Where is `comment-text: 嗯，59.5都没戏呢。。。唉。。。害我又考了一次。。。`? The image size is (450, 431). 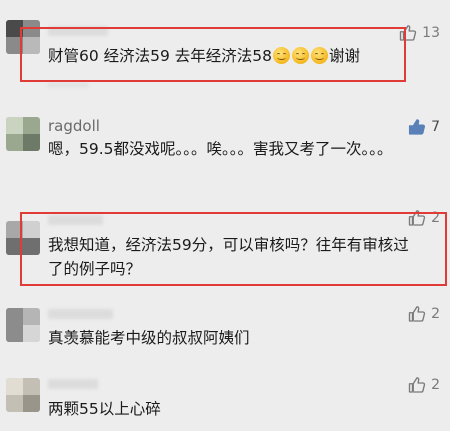 comment-text: 嗯，59.5都没戏呢。。。唉。。。害我又考了一次。。。 is located at coordinates (220, 149).